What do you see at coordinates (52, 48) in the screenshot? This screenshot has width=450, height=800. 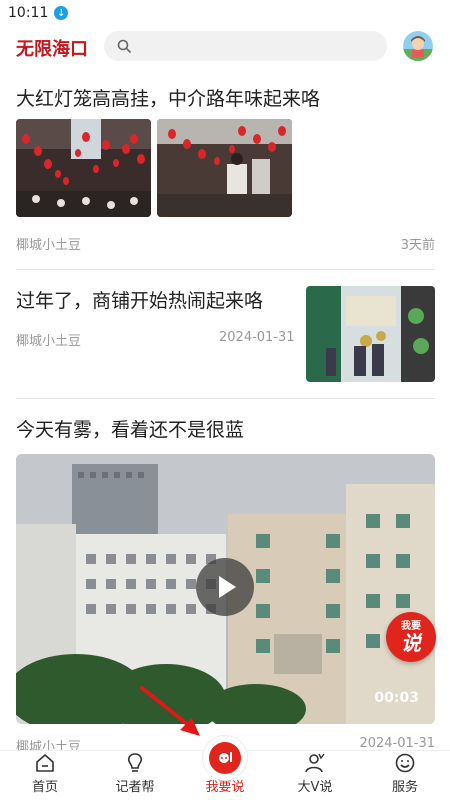 I see `app-logo: 无限海口` at bounding box center [52, 48].